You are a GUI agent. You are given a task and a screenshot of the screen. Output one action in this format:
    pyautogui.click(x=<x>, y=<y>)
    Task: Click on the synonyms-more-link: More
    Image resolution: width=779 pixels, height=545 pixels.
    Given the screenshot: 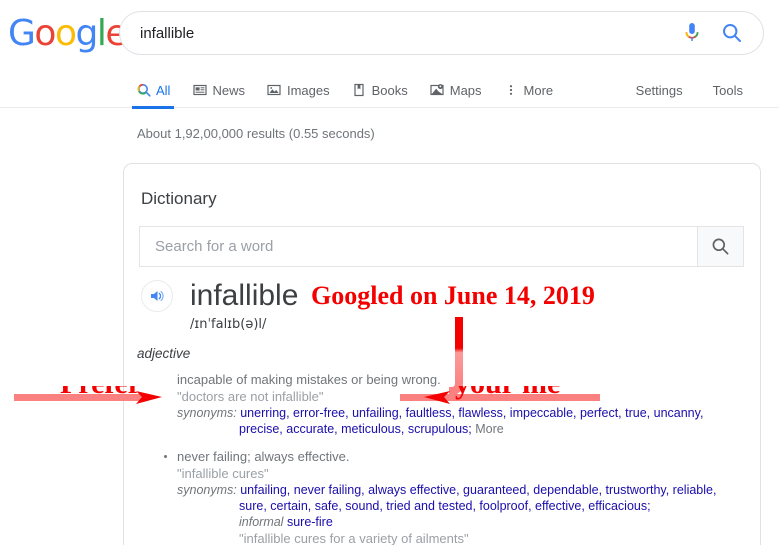 What is the action you would take?
    pyautogui.click(x=489, y=429)
    